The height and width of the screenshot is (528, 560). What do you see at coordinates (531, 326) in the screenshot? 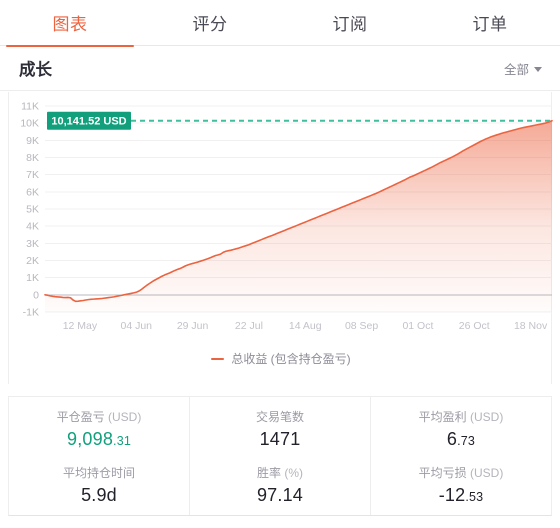
I see `svg-text: 18 Nov` at bounding box center [531, 326].